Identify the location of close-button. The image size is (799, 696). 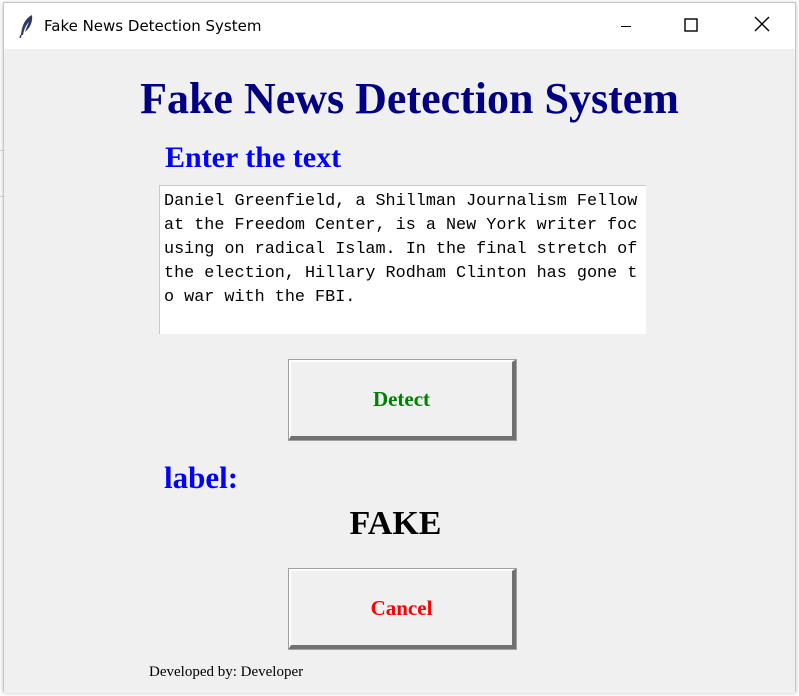
(762, 26).